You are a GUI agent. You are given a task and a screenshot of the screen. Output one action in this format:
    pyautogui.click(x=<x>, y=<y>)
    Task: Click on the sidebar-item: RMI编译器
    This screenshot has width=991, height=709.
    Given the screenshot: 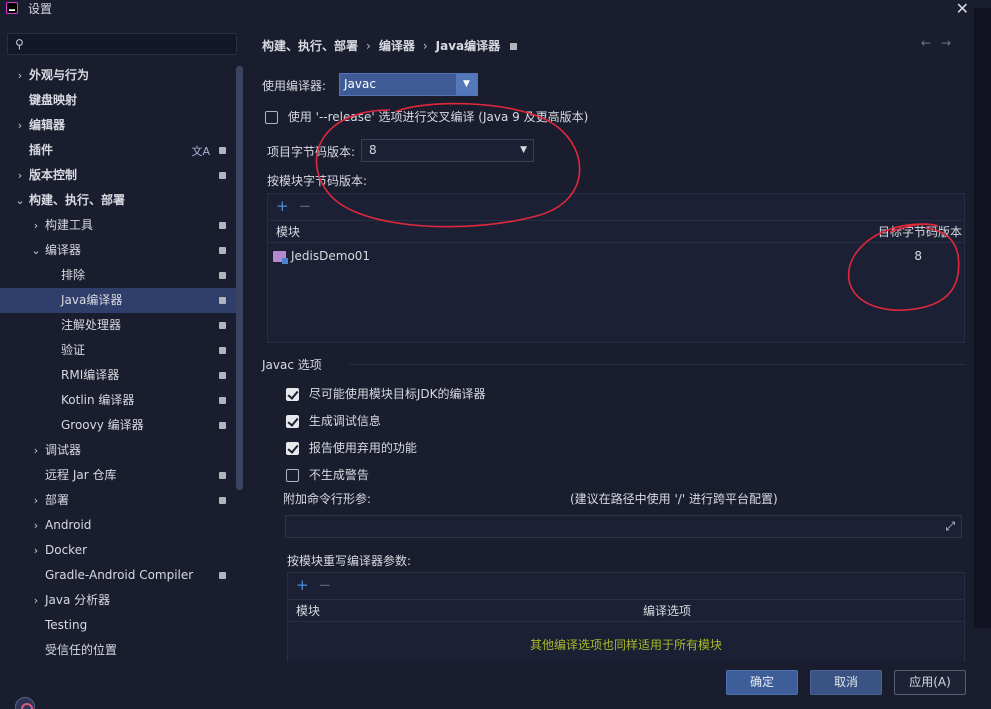 What is the action you would take?
    pyautogui.click(x=118, y=375)
    